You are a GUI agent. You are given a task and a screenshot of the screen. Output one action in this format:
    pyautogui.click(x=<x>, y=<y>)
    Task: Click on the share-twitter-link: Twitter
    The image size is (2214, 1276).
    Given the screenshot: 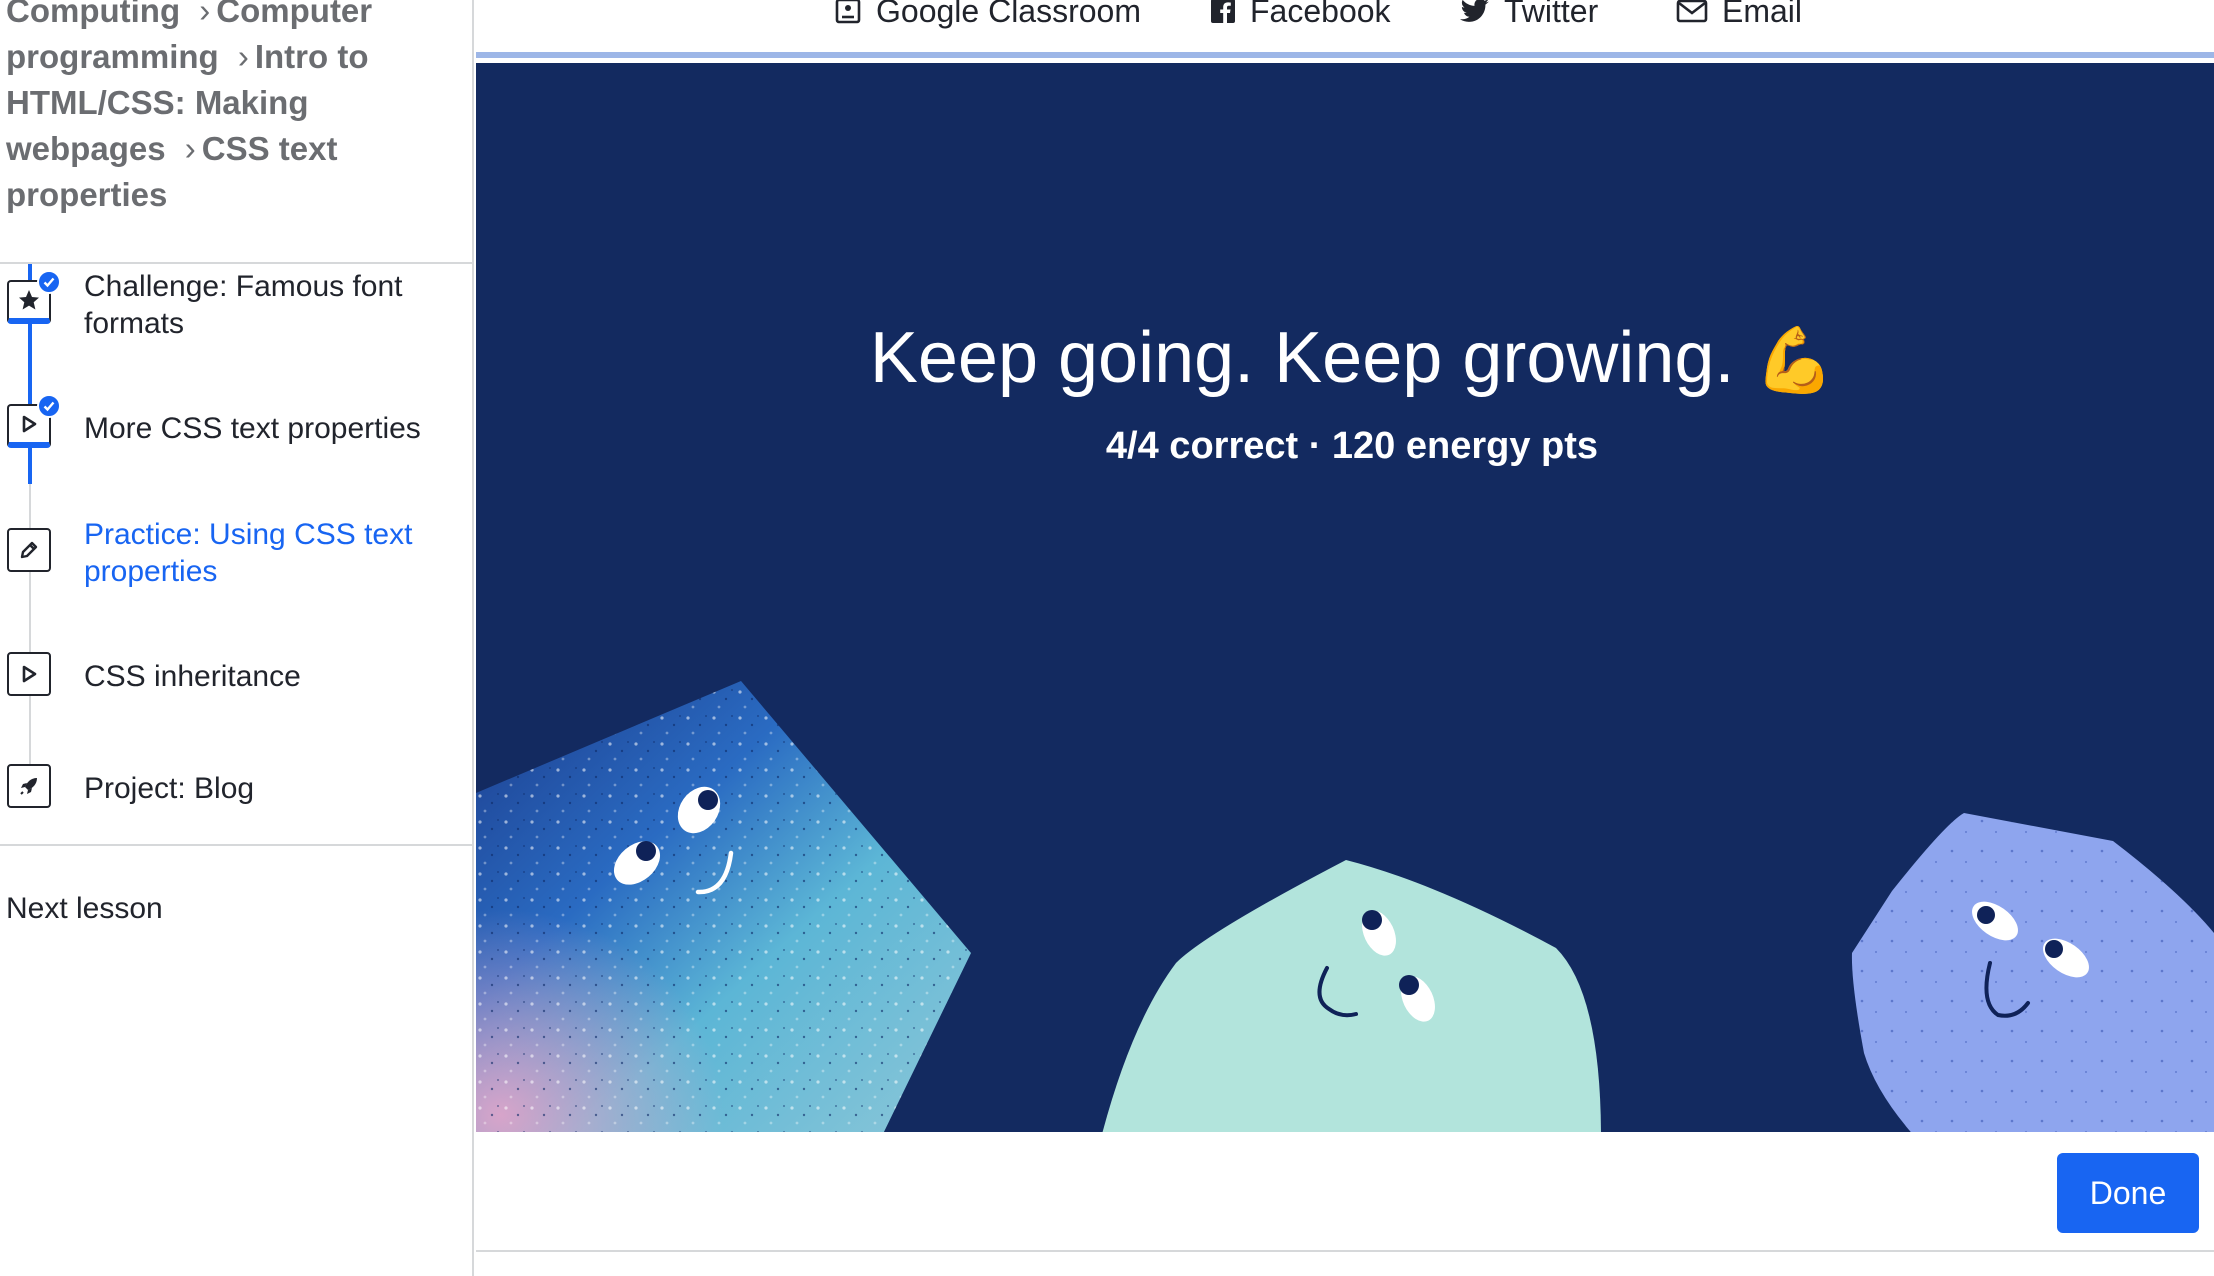 What is the action you would take?
    pyautogui.click(x=1529, y=18)
    